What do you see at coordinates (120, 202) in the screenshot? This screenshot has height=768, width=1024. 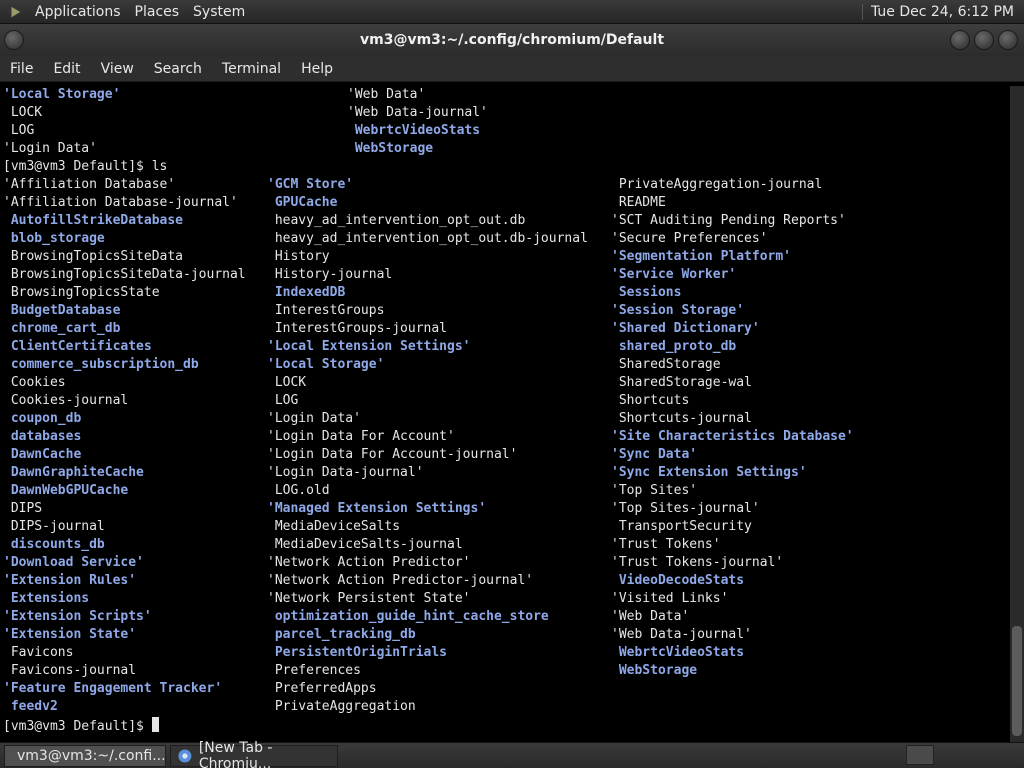 I see `file-entry: 'Affiliation Database-journal'` at bounding box center [120, 202].